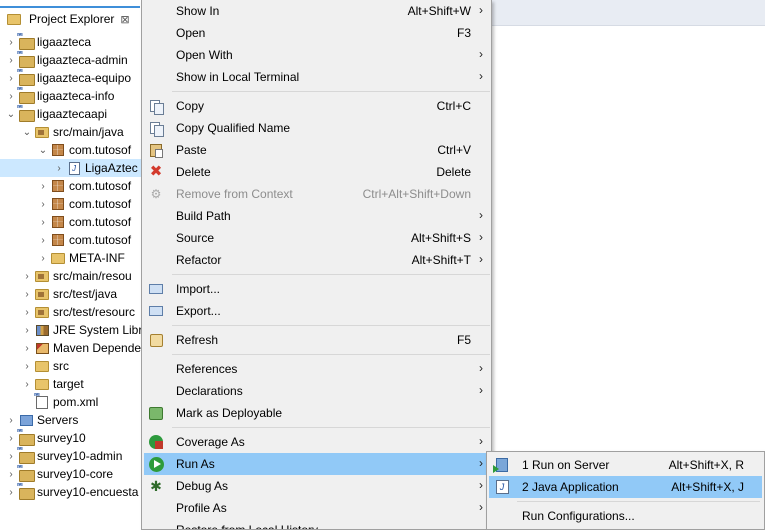 The width and height of the screenshot is (765, 530). I want to click on tree-item: ⌄ ligaaztecaapi, so click(70, 114).